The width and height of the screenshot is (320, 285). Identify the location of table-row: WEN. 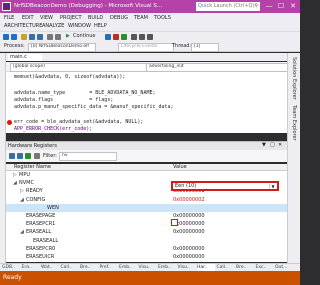
(146, 207).